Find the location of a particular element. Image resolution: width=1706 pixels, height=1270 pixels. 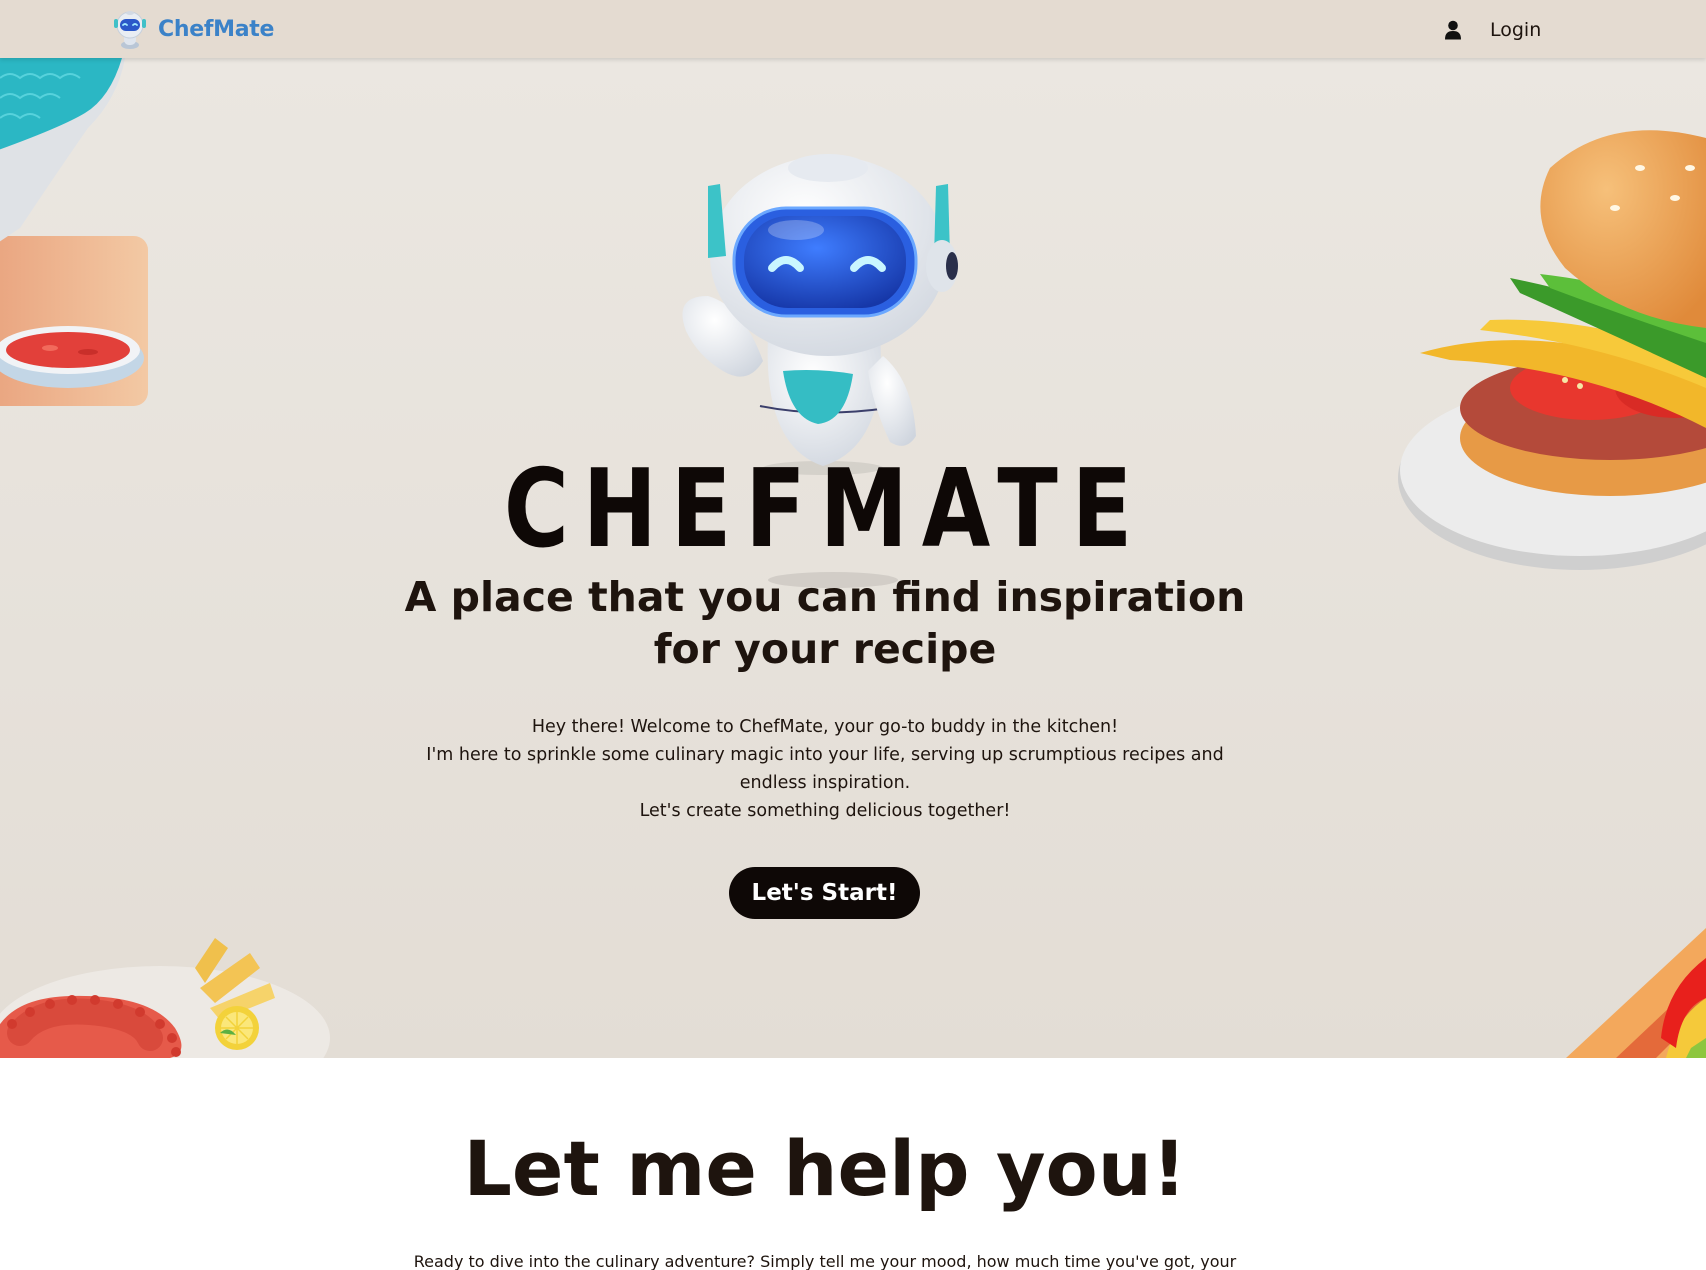

login-link: Login is located at coordinates (1492, 30).